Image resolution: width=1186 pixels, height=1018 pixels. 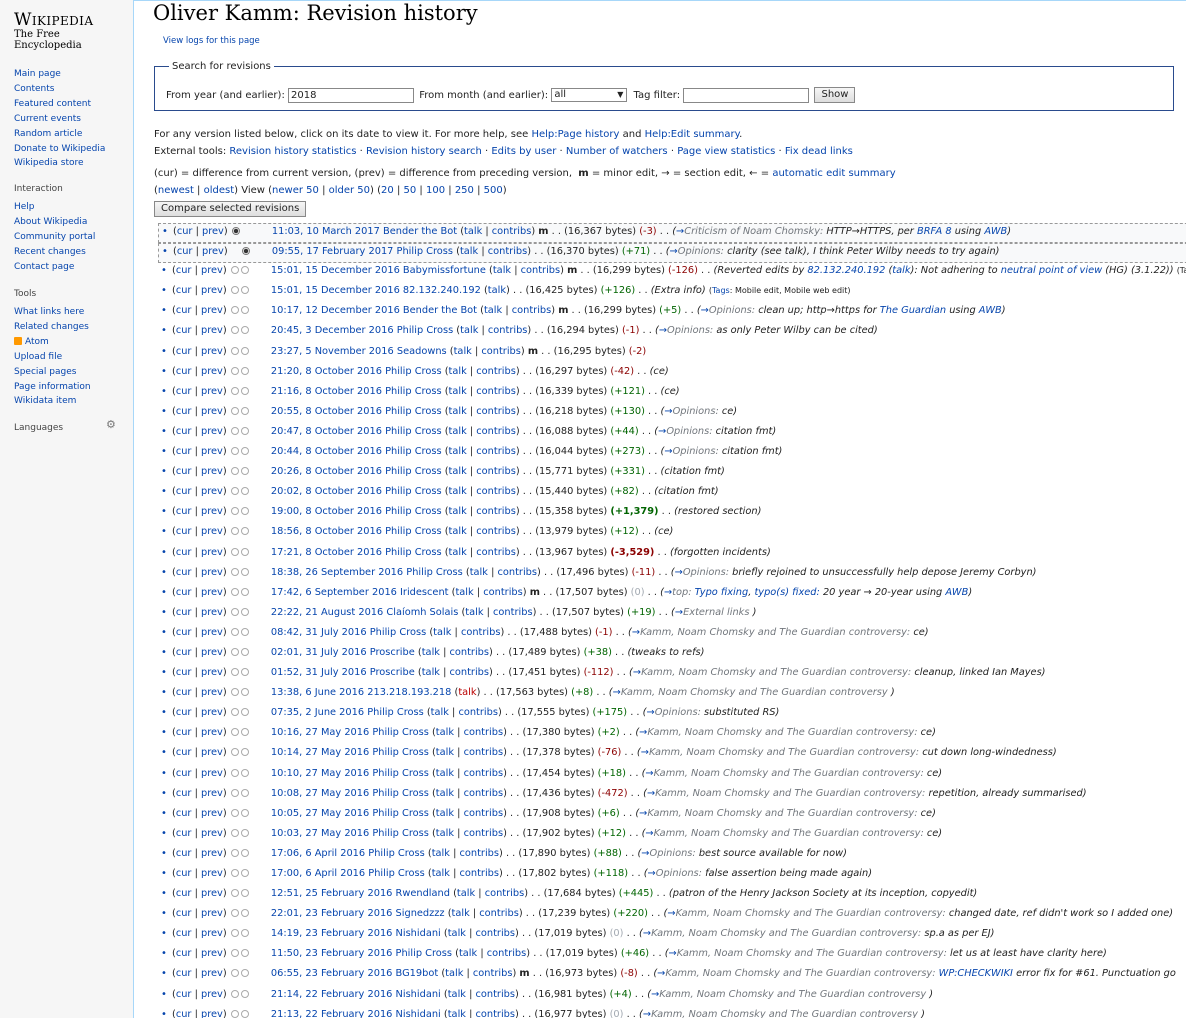 I want to click on help-page-history-link: Help:Page history, so click(x=575, y=134).